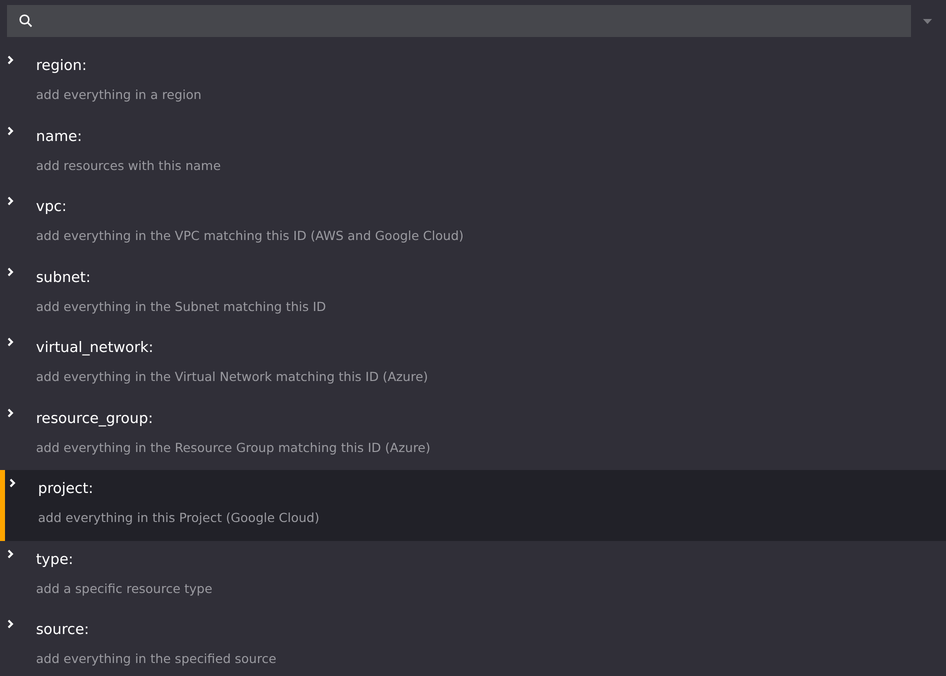 The image size is (946, 676). I want to click on suggestion-item: vpc: add everything in the VPC matching this ID (AWS and Google Cloud), so click(473, 223).